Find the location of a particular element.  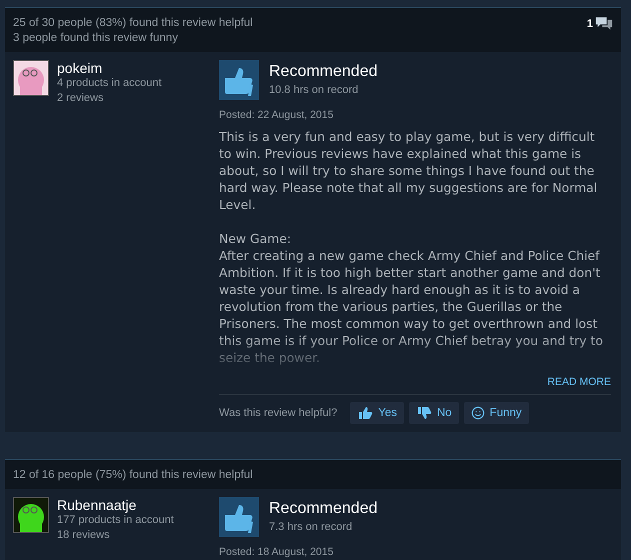

funny-count: 3 people found this review funny is located at coordinates (96, 38).